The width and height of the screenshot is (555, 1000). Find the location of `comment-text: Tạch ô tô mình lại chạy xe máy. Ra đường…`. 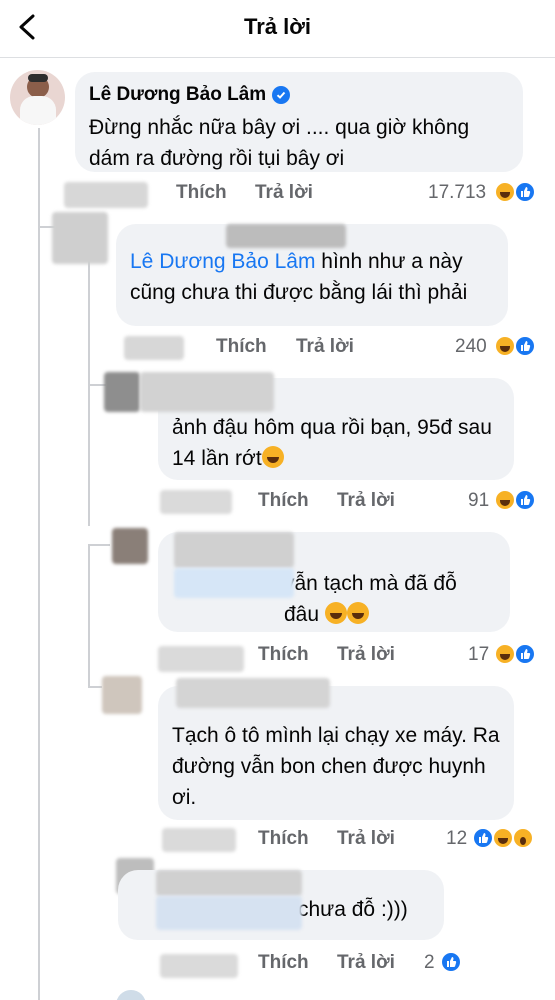

comment-text: Tạch ô tô mình lại chạy xe máy. Ra đường… is located at coordinates (336, 766).